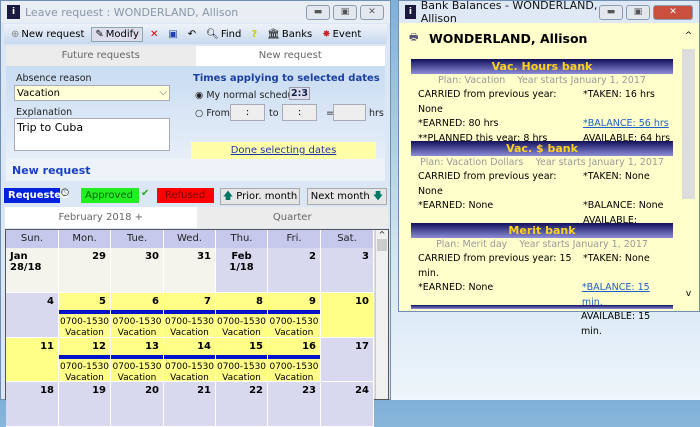 The image size is (700, 427). I want to click on absence-reason-select: Vacation ⌵, so click(92, 93).